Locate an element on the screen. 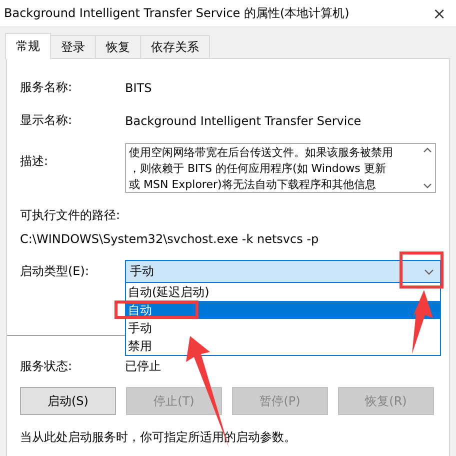 The image size is (456, 456). field-value: C:\WINDOWS\System32\svchost.exe -k netsvcs -p is located at coordinates (170, 239).